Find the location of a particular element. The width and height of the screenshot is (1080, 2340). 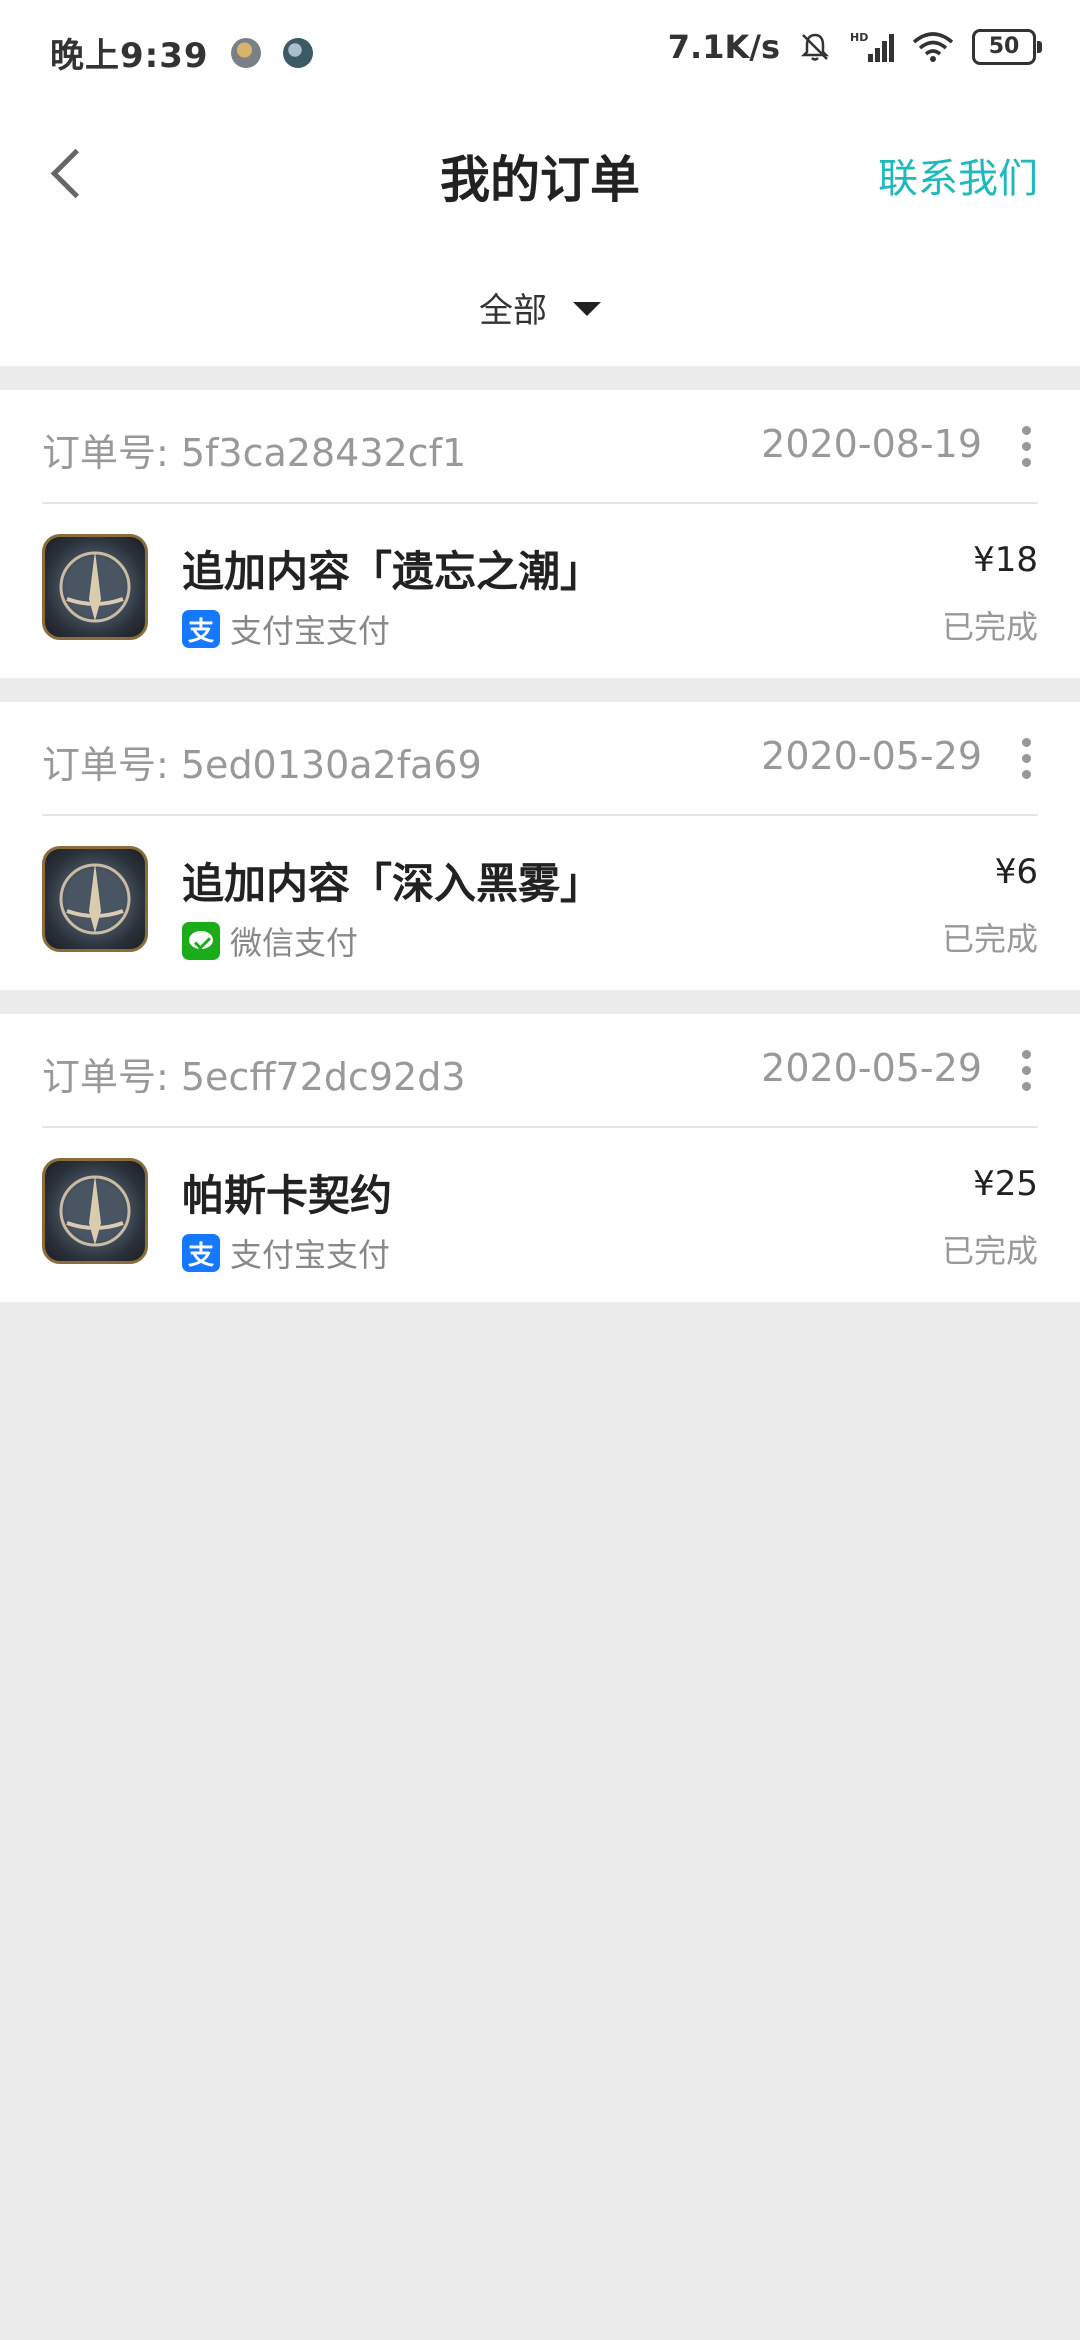

signal-hd-icon: HD is located at coordinates (872, 46).